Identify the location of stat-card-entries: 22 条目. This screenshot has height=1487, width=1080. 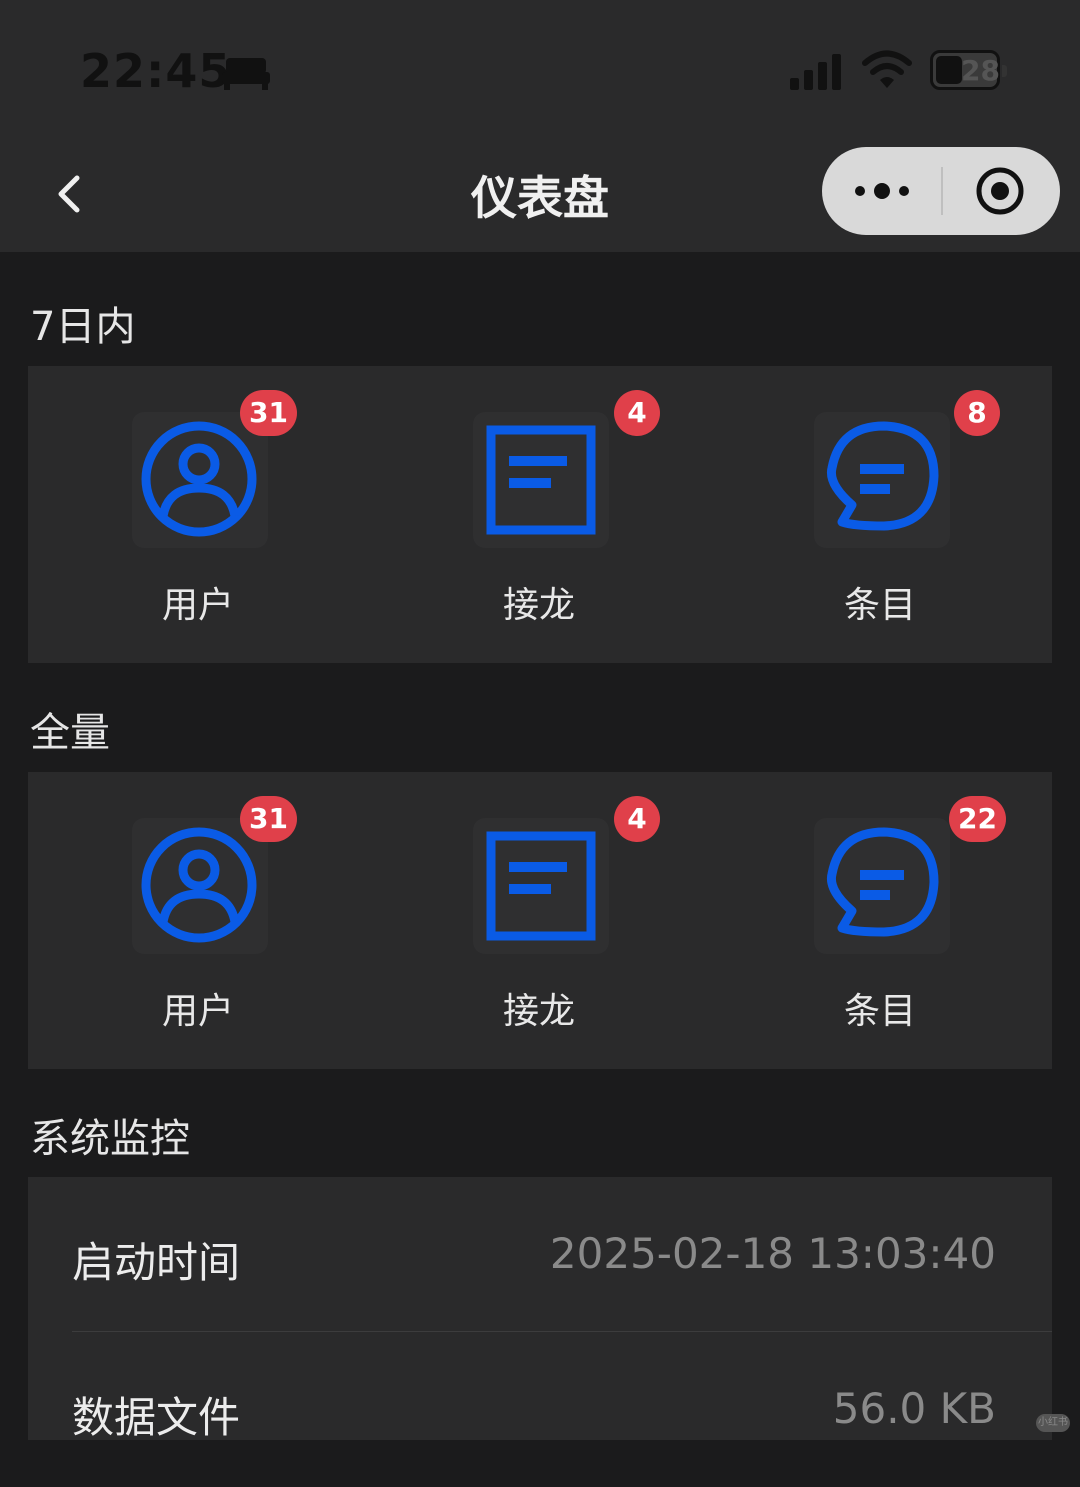
(880, 920).